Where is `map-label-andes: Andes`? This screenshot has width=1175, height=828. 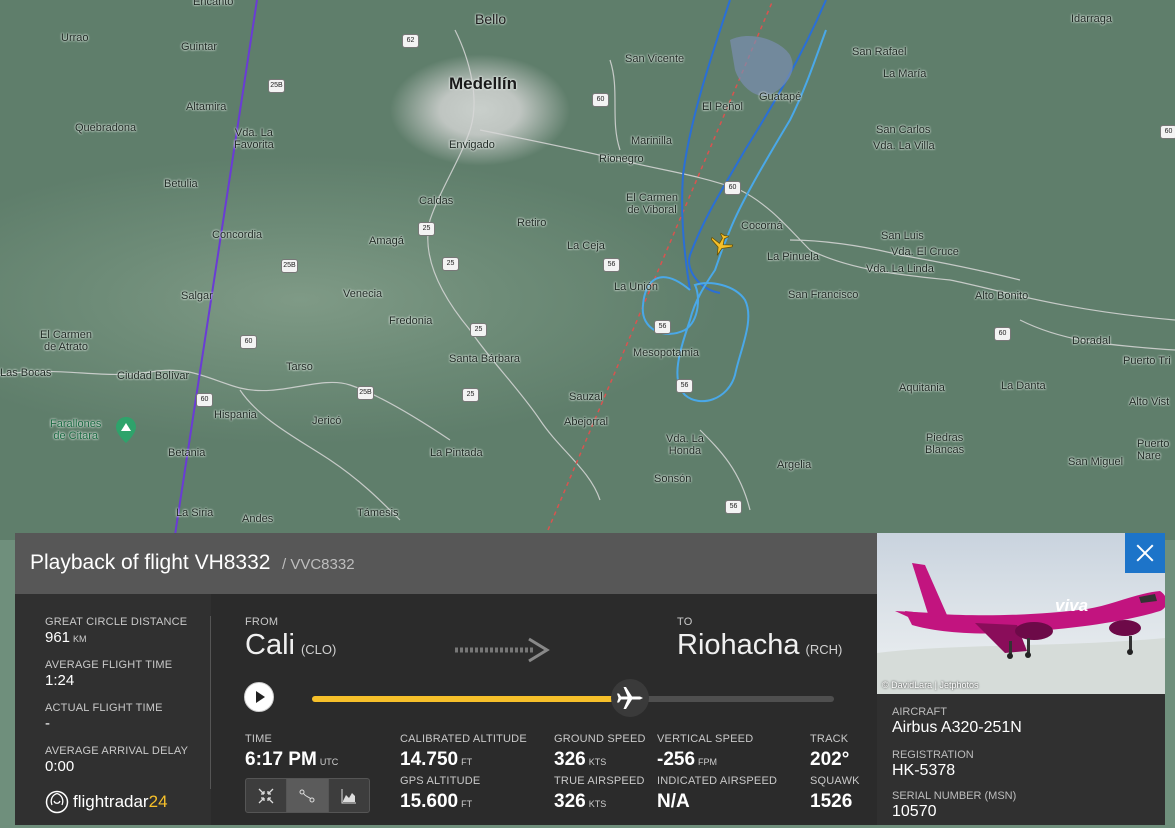 map-label-andes: Andes is located at coordinates (258, 519).